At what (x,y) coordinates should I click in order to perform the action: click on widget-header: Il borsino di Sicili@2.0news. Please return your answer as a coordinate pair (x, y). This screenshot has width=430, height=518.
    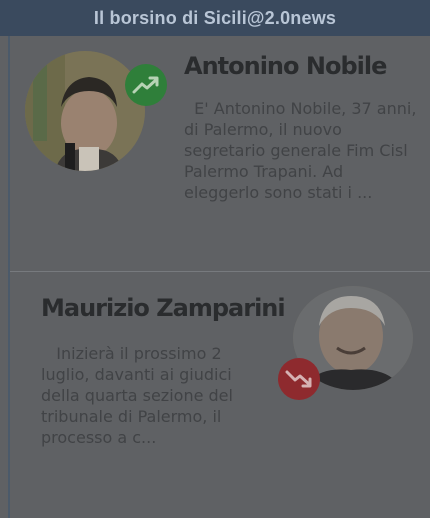
    Looking at the image, I should click on (215, 18).